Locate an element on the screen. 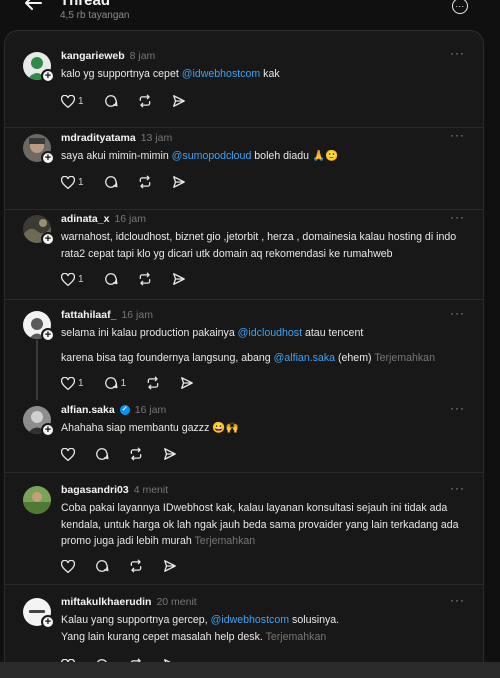  arrow-left-icon is located at coordinates (33, 5).